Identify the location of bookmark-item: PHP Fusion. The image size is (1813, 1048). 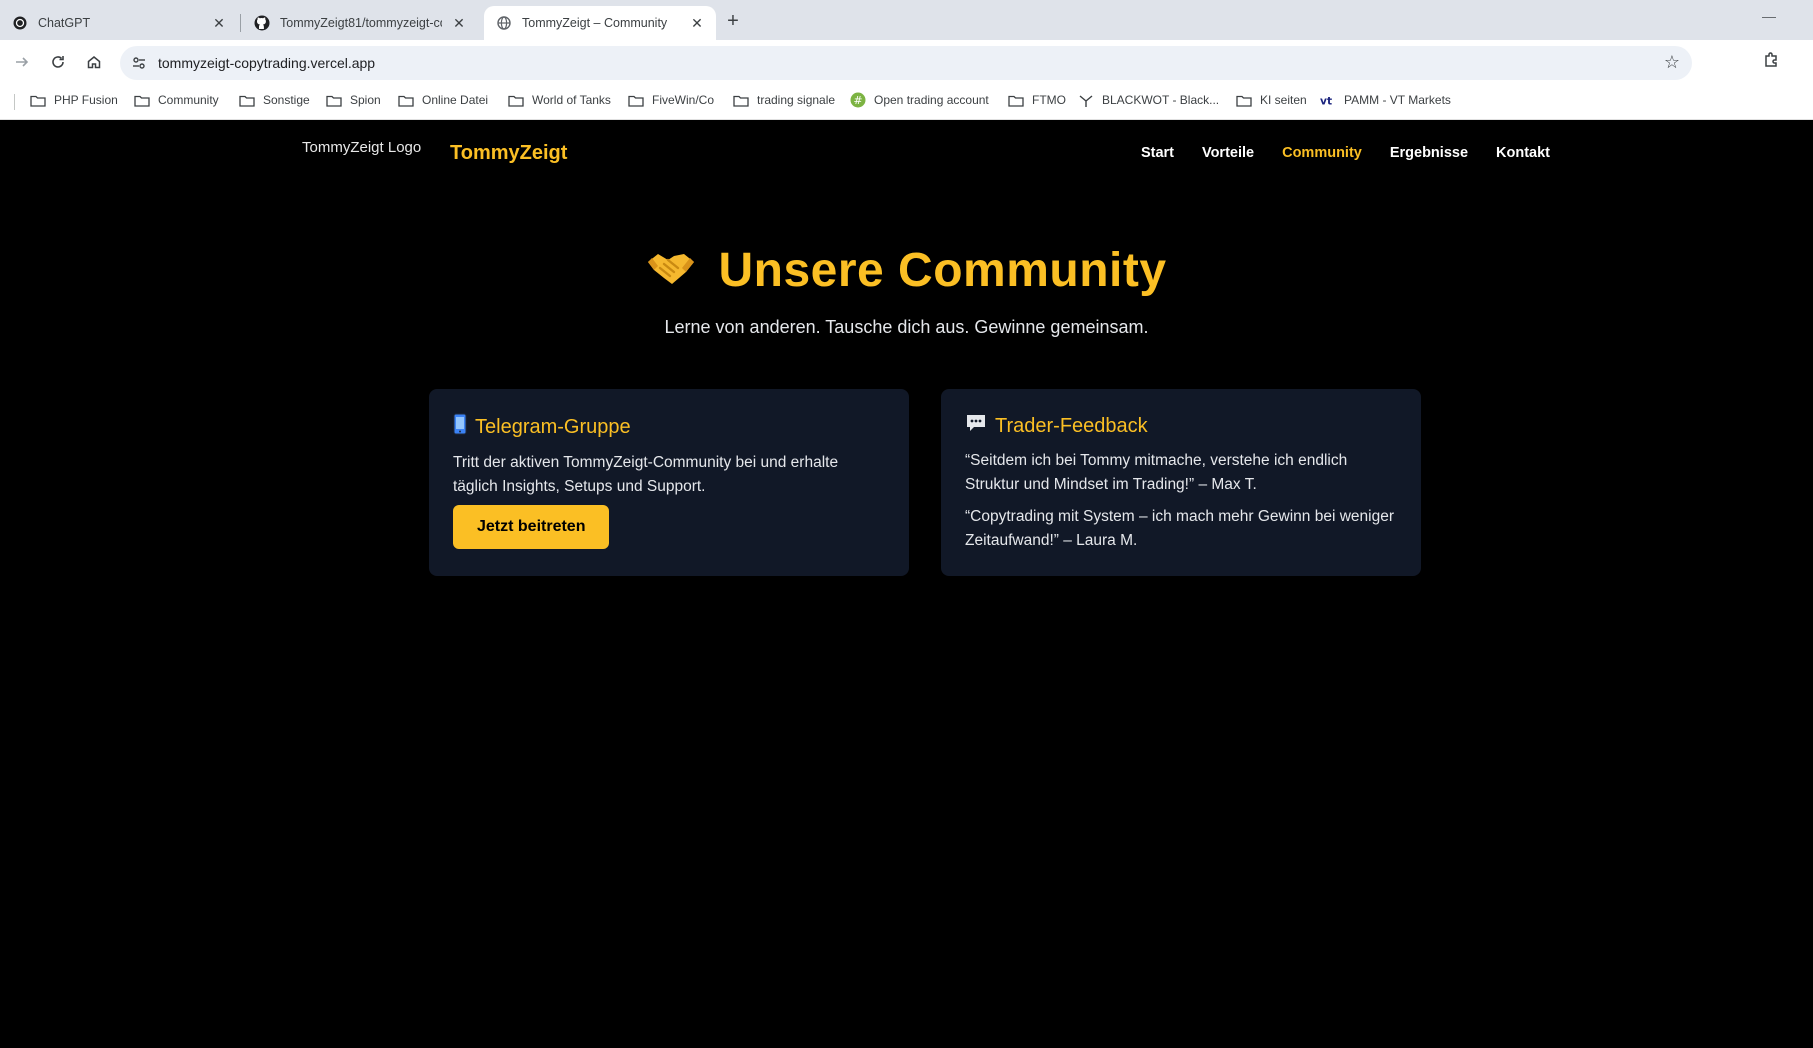
(74, 100).